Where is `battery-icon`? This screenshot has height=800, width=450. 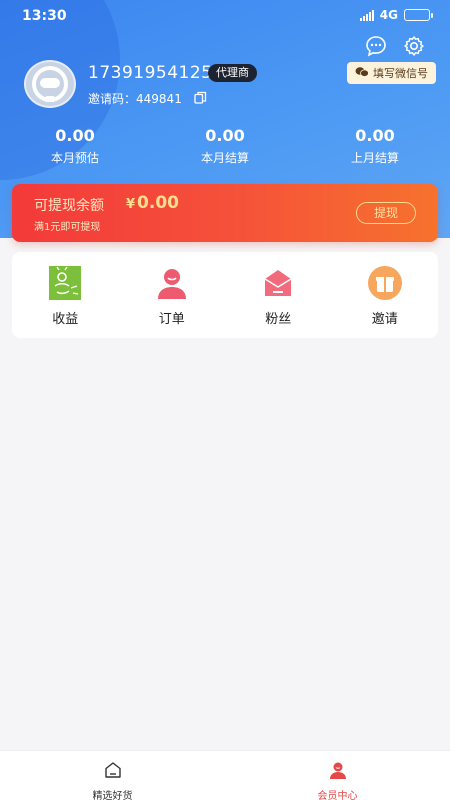
battery-icon is located at coordinates (418, 15).